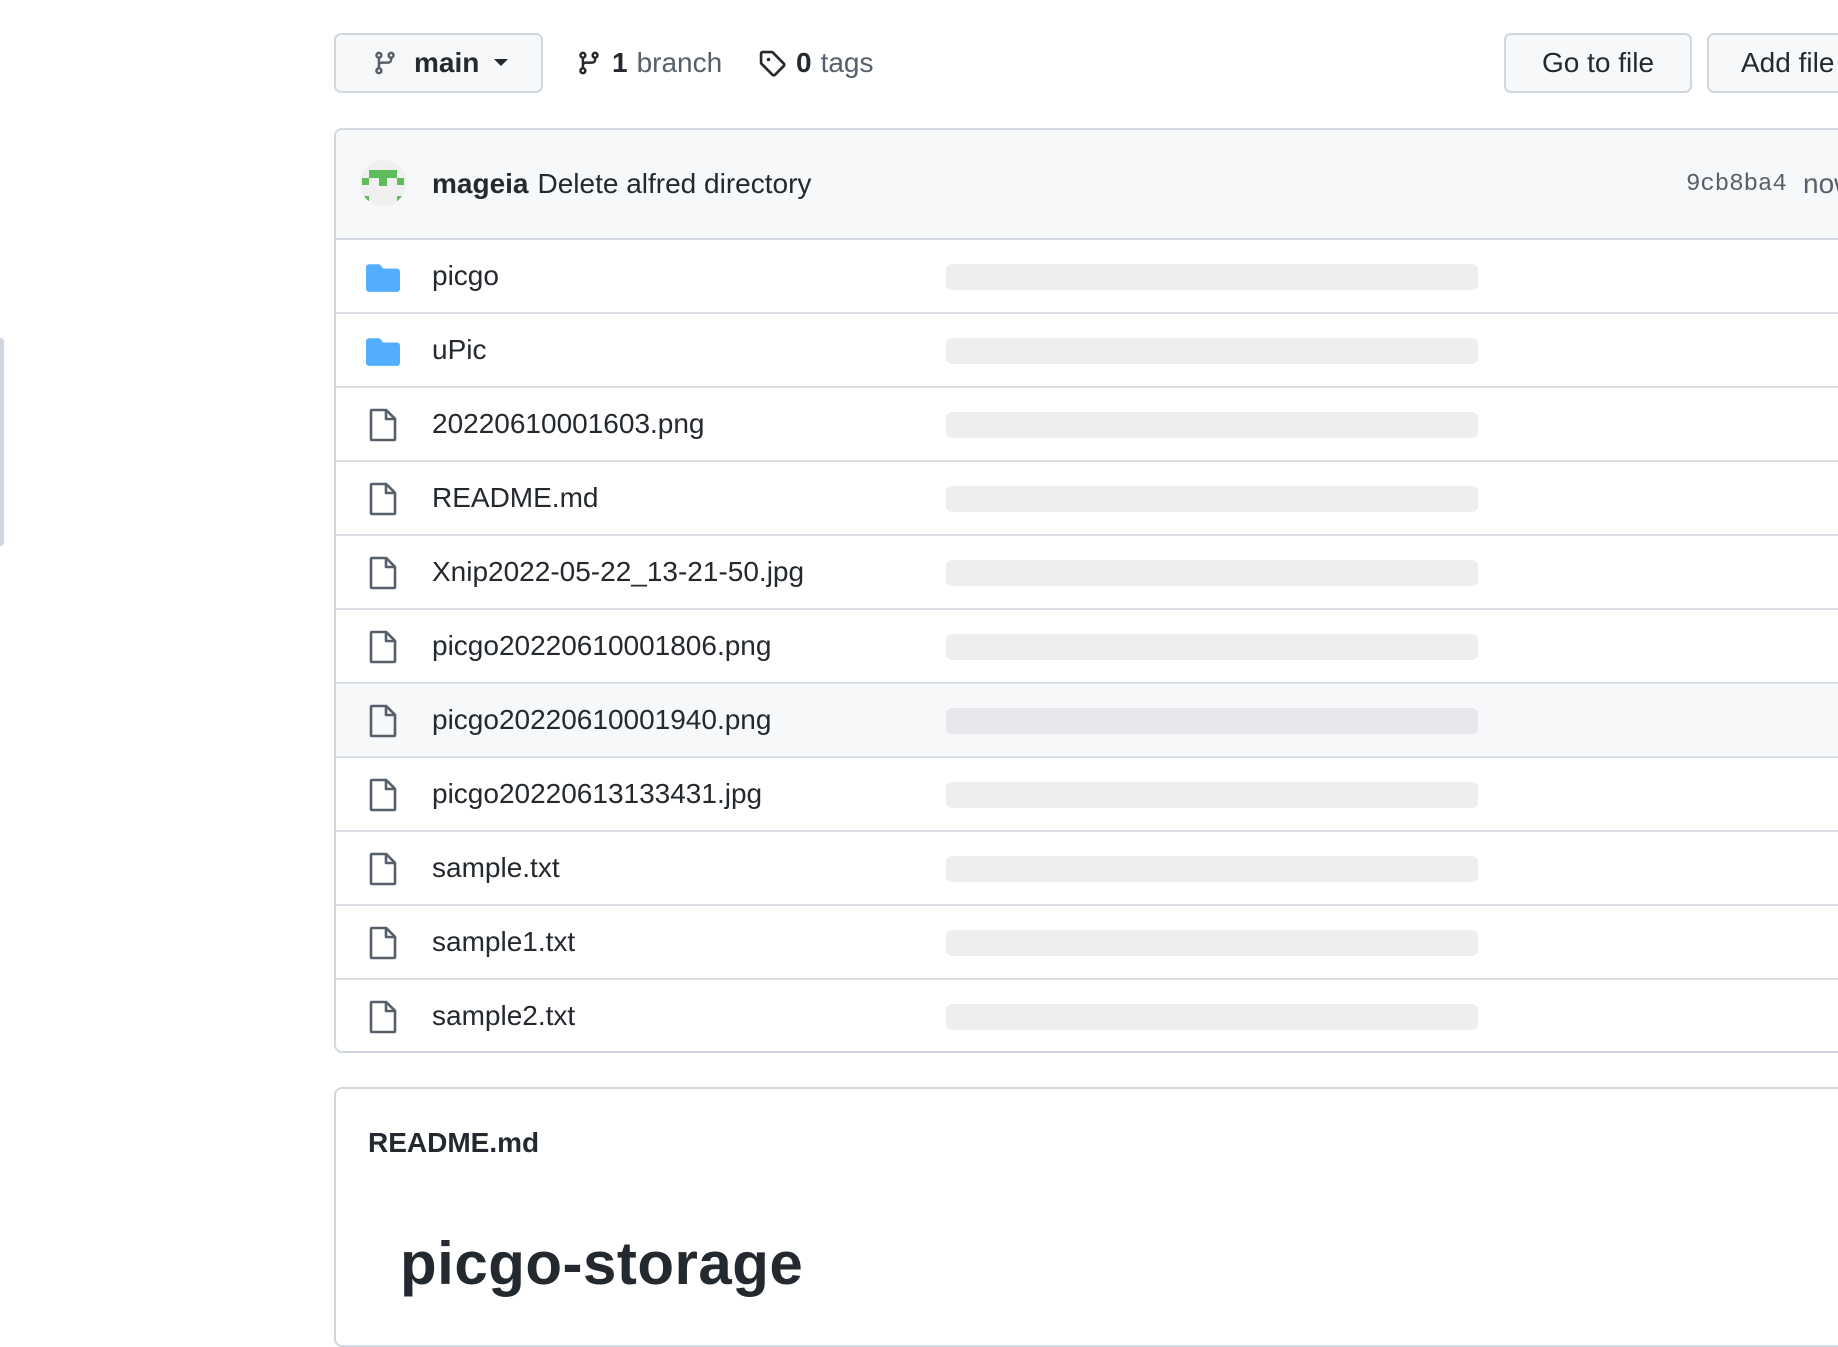  Describe the element at coordinates (2, 442) in the screenshot. I see `side-panel-edge` at that location.